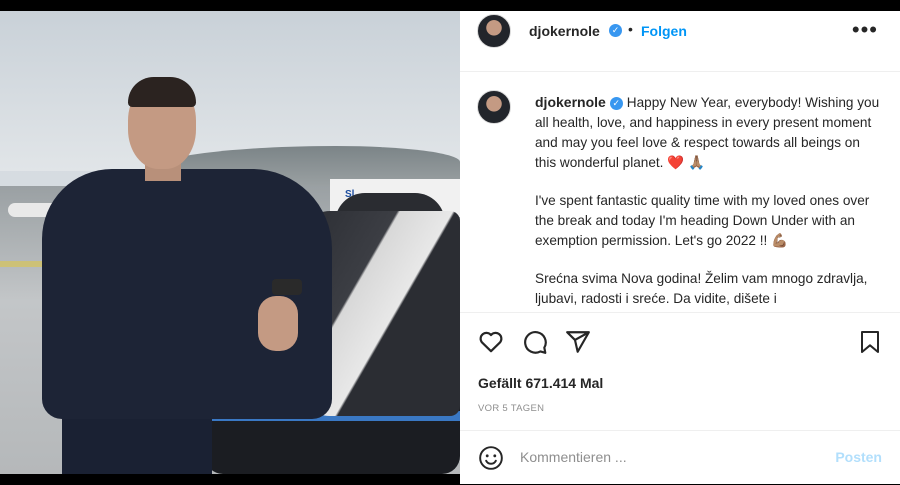 This screenshot has width=900, height=485. What do you see at coordinates (865, 30) in the screenshot?
I see `more-options-icon: •••` at bounding box center [865, 30].